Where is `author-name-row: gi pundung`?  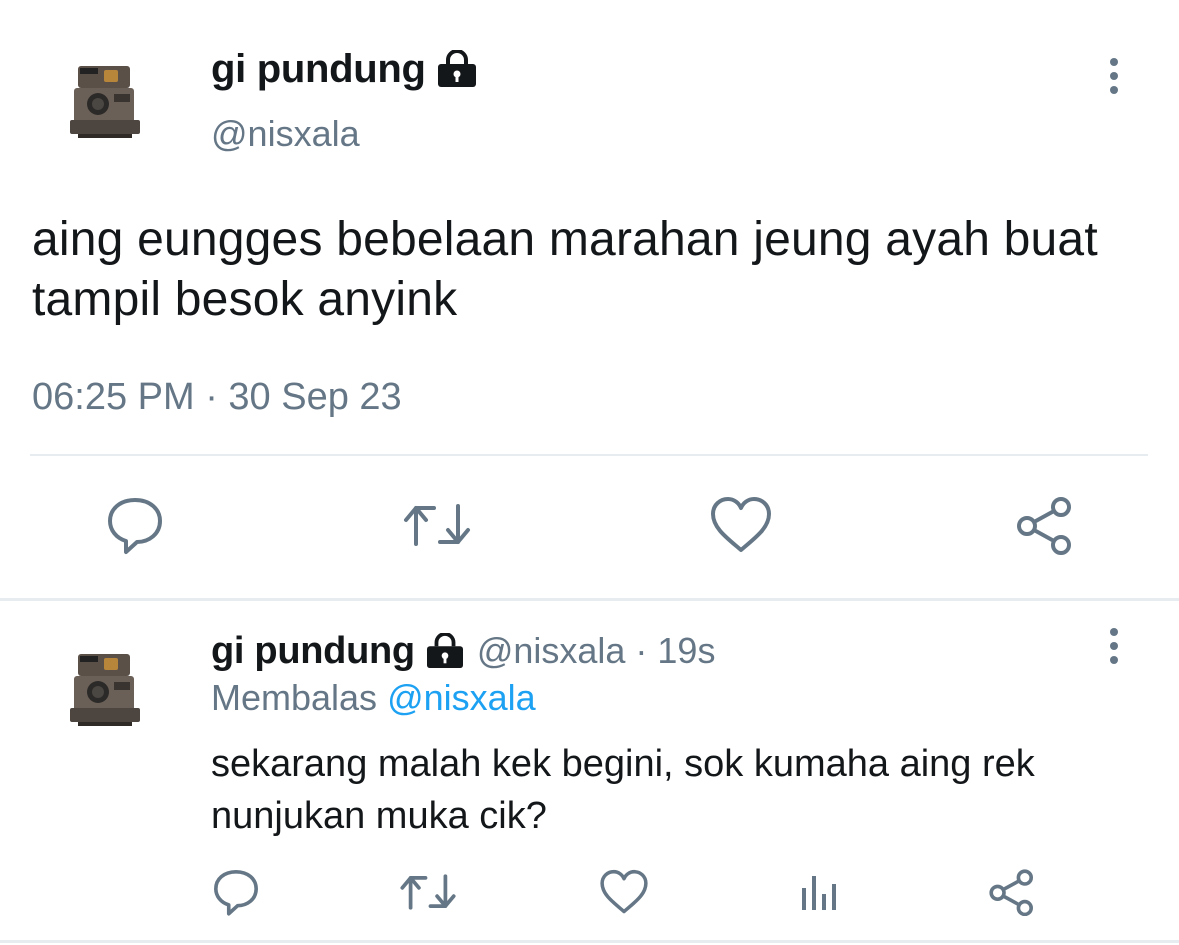
author-name-row: gi pundung is located at coordinates (344, 69).